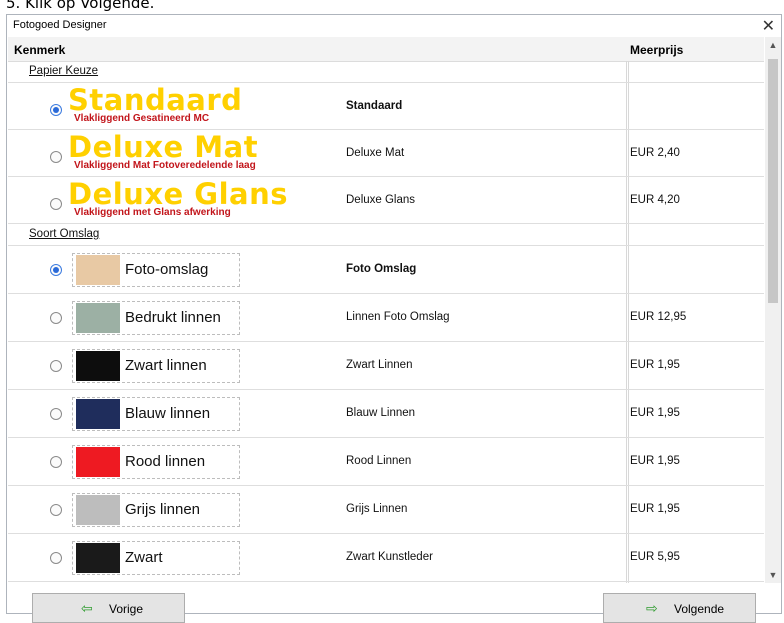 The width and height of the screenshot is (784, 623). What do you see at coordinates (773, 575) in the screenshot?
I see `scroll-down-icon: ▼` at bounding box center [773, 575].